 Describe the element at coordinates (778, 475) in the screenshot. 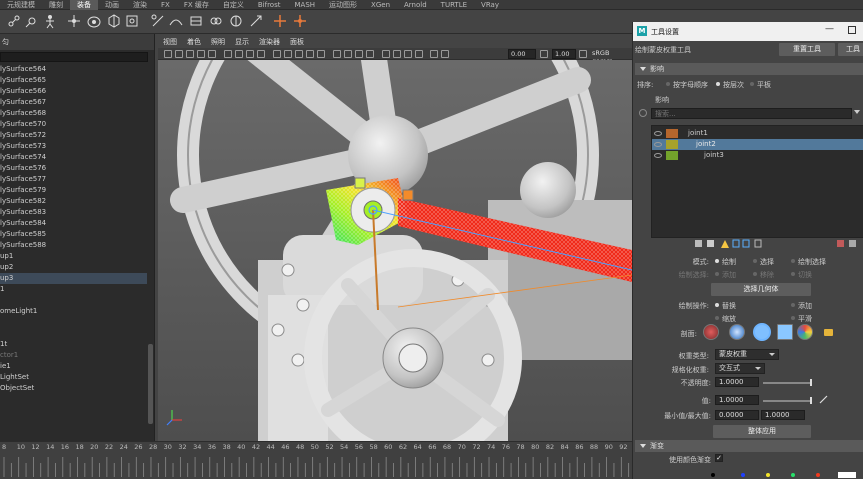

I see `color-ramp-markers` at that location.